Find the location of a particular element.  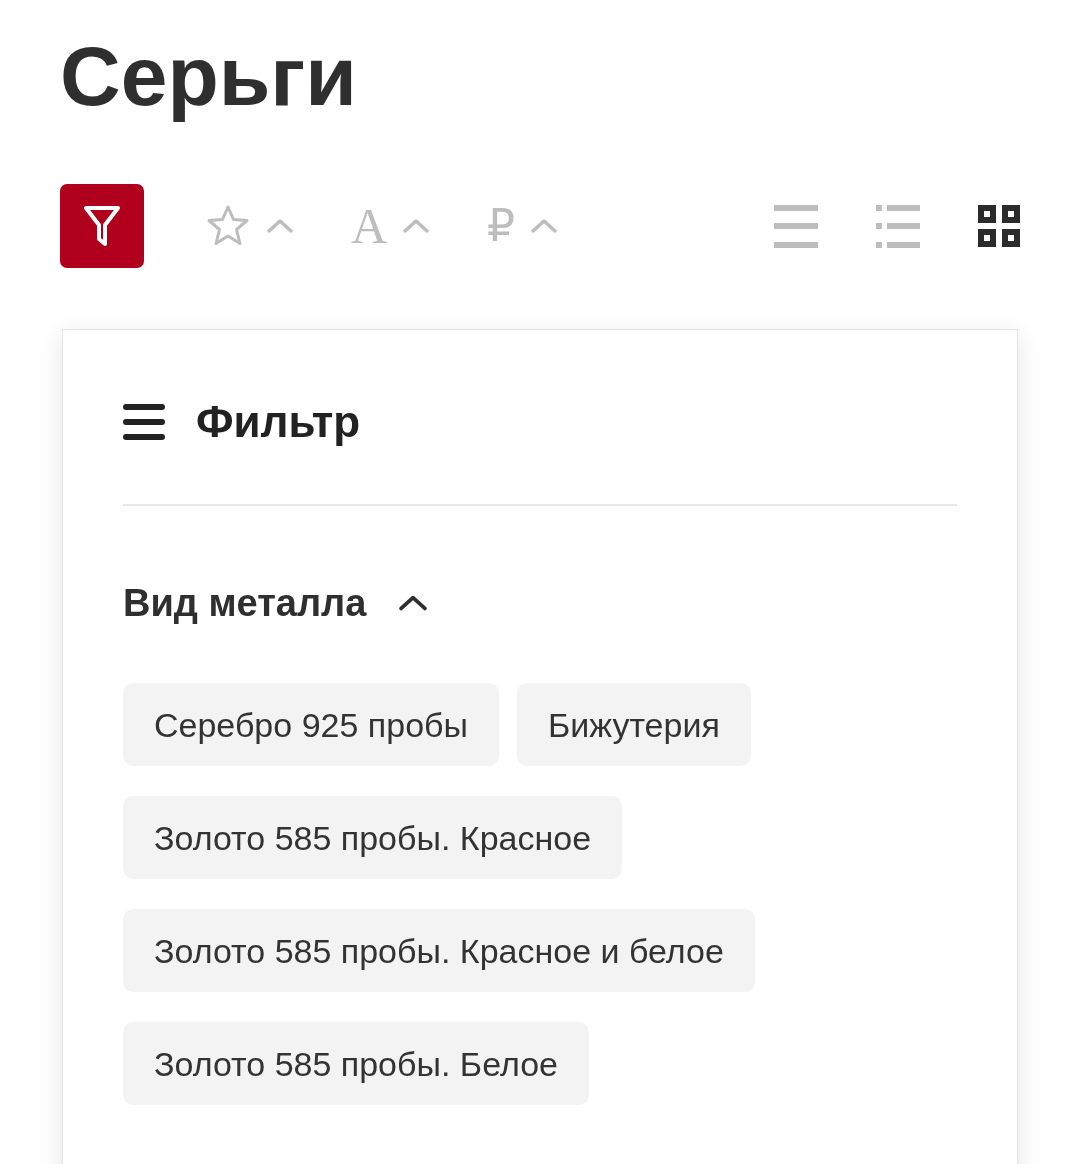

list-view-button is located at coordinates (796, 226).